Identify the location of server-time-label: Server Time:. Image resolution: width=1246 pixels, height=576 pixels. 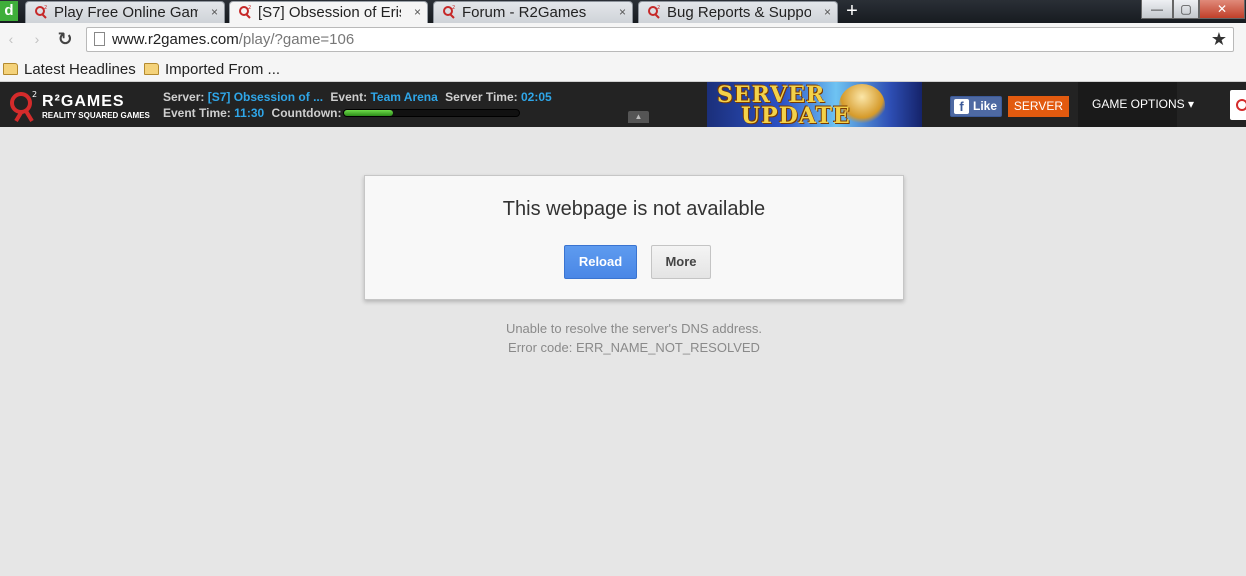
(481, 97).